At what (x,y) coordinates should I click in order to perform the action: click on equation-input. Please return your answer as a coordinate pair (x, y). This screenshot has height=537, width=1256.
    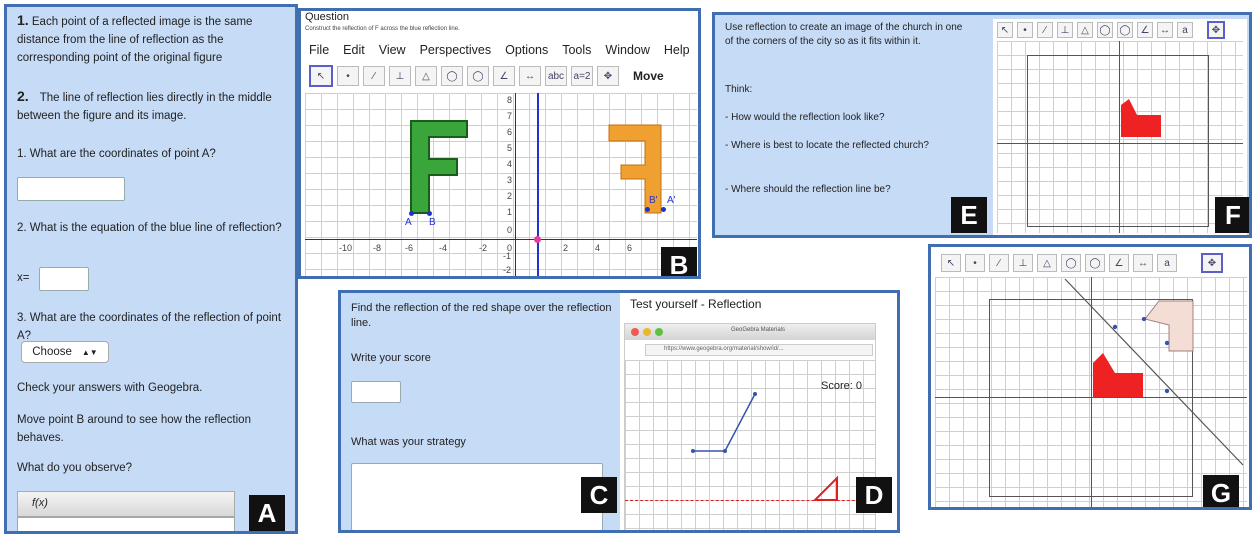
    Looking at the image, I should click on (64, 279).